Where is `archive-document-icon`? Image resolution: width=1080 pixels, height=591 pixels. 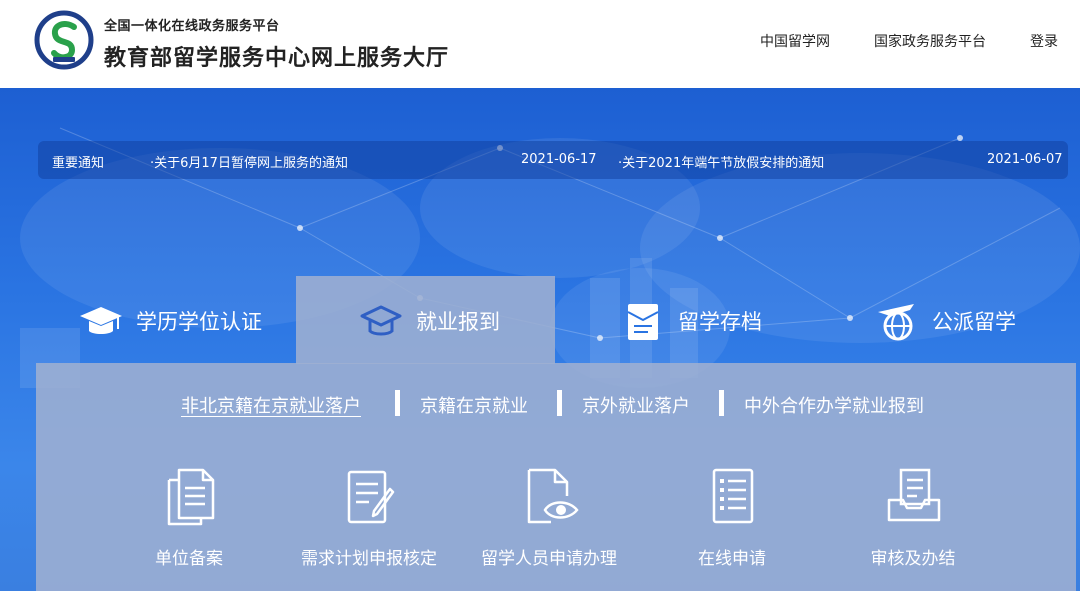 archive-document-icon is located at coordinates (643, 322).